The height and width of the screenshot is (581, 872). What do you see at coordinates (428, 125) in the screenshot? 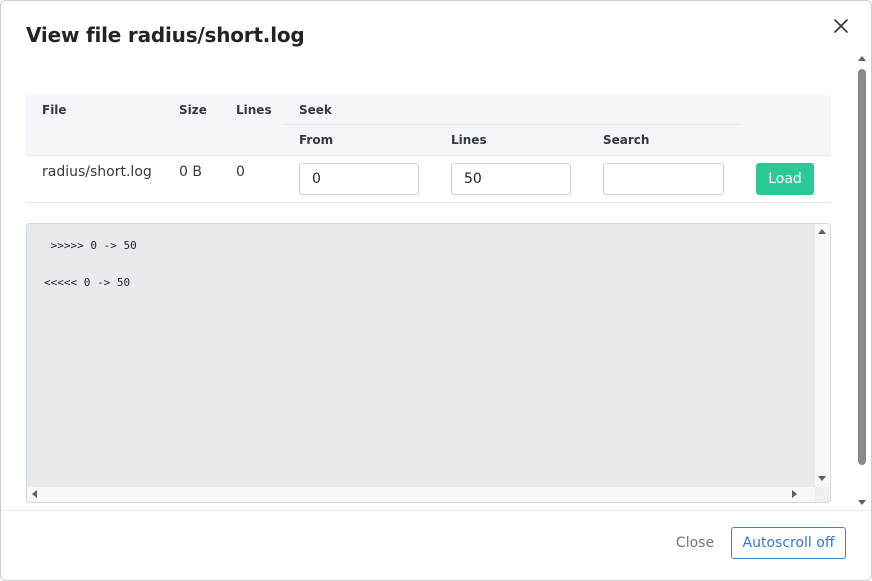
I see `table-header` at bounding box center [428, 125].